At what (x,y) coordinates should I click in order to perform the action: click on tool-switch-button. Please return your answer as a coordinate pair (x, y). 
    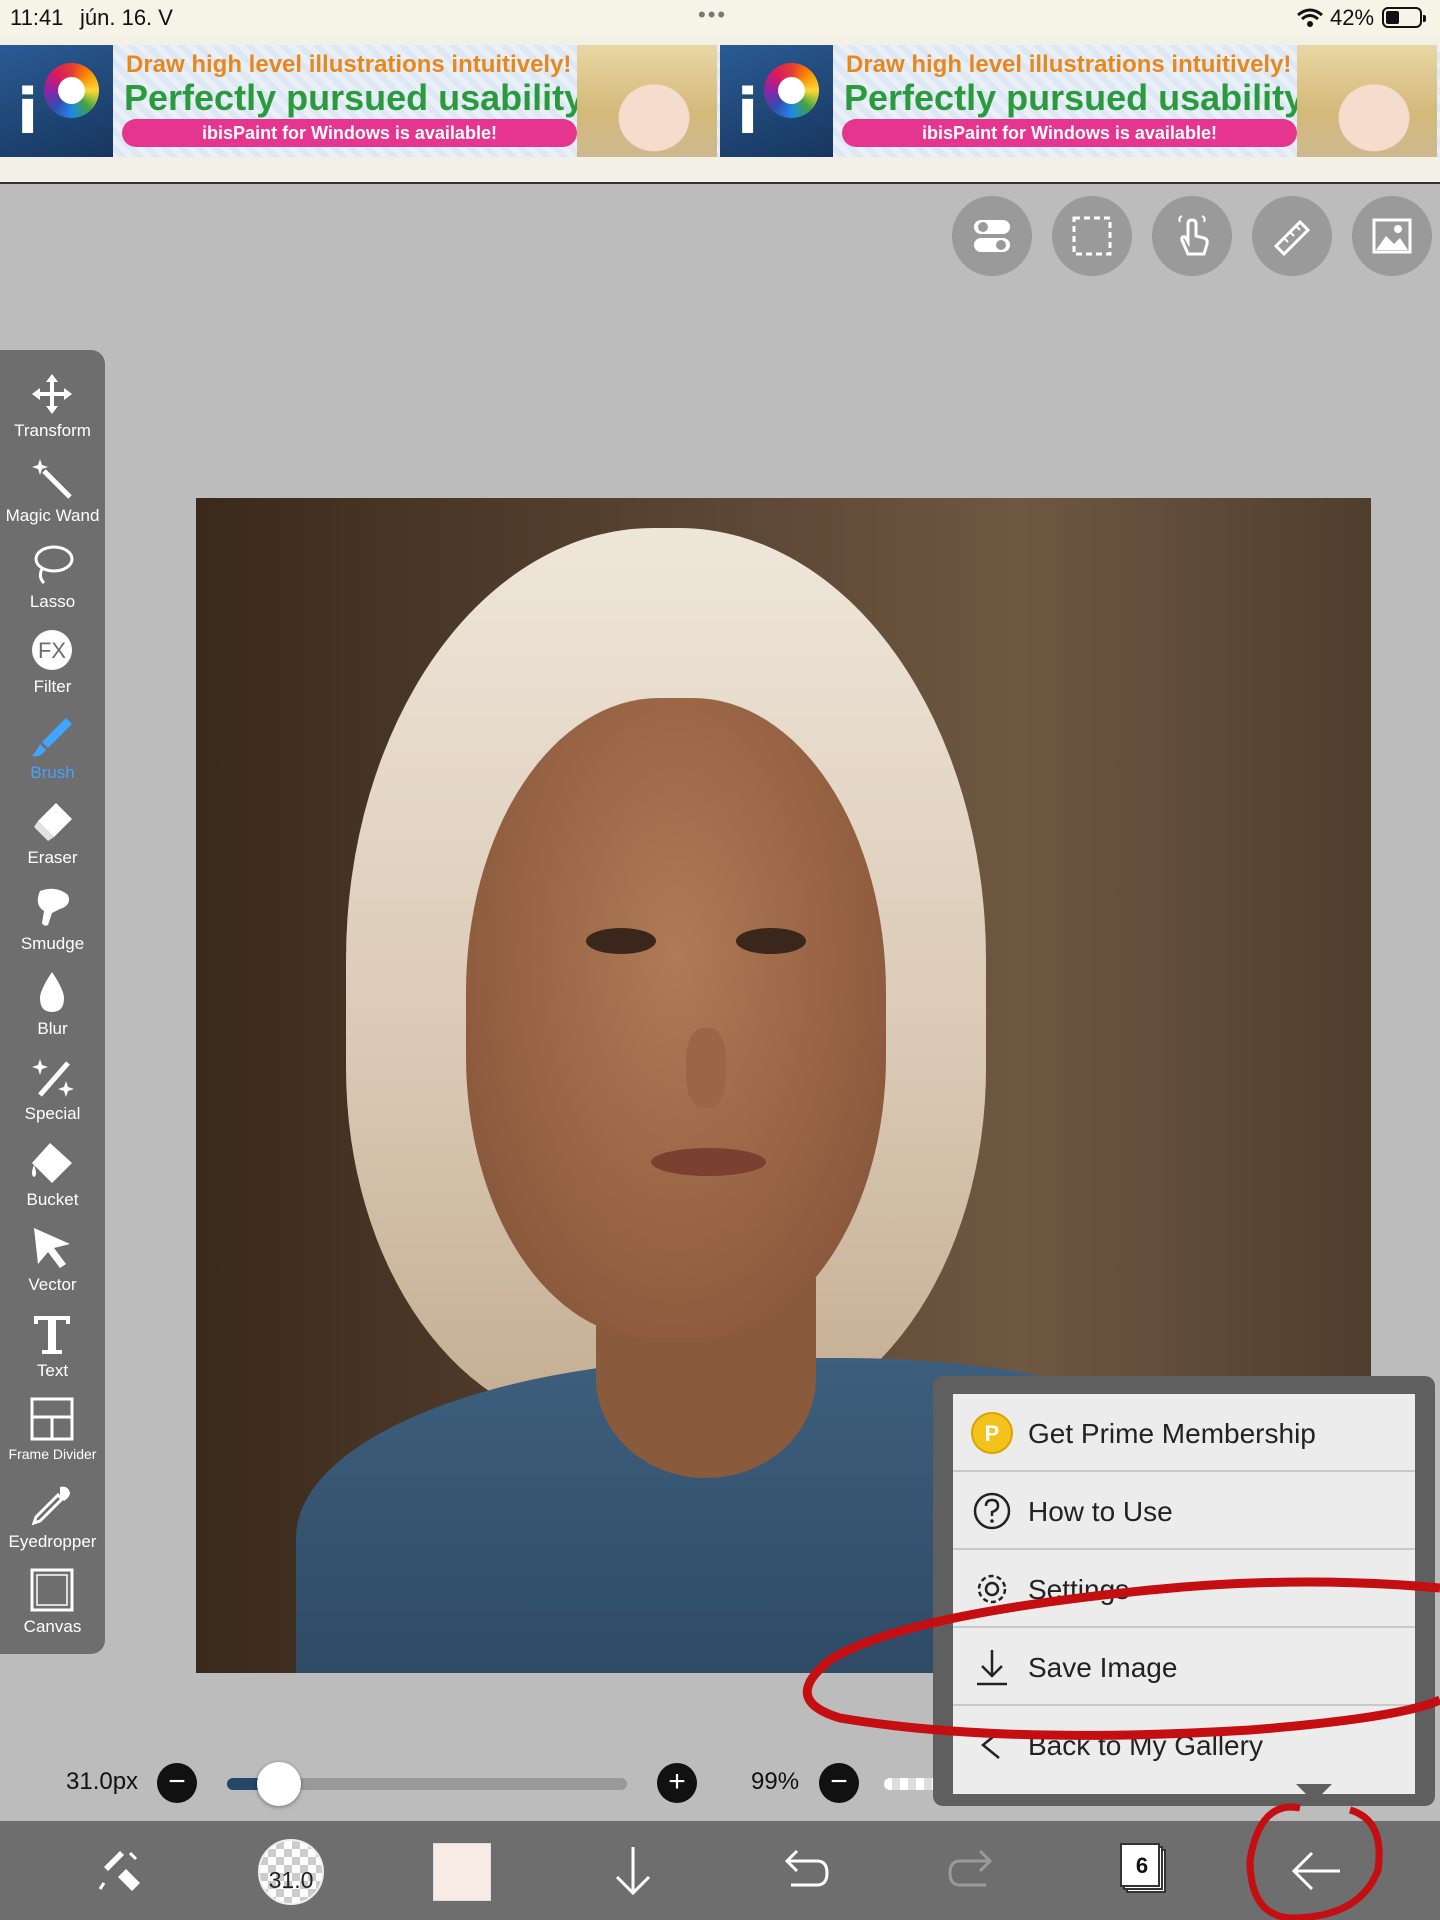
    Looking at the image, I should click on (122, 1870).